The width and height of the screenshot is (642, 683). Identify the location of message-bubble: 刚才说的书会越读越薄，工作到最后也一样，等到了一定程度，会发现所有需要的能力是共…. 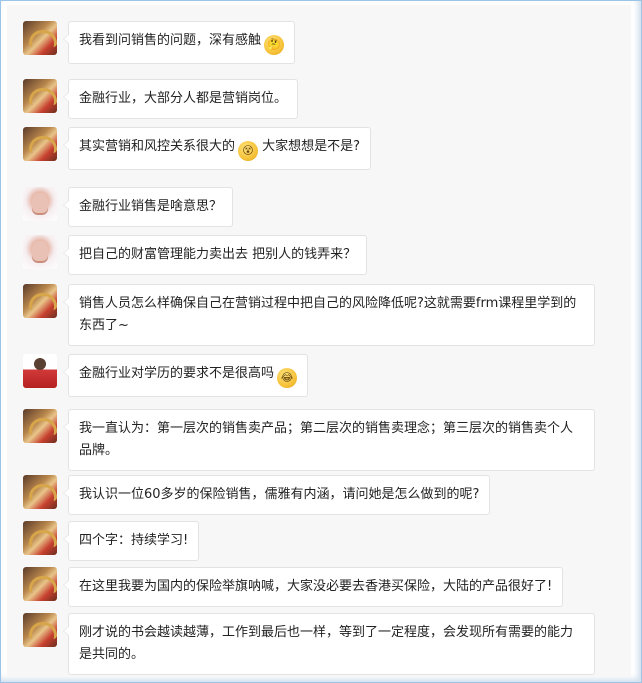
(329, 644).